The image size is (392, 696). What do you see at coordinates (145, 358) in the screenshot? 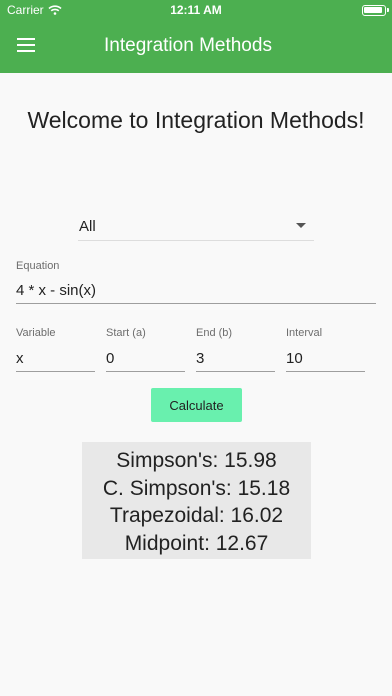
I see `start-input` at bounding box center [145, 358].